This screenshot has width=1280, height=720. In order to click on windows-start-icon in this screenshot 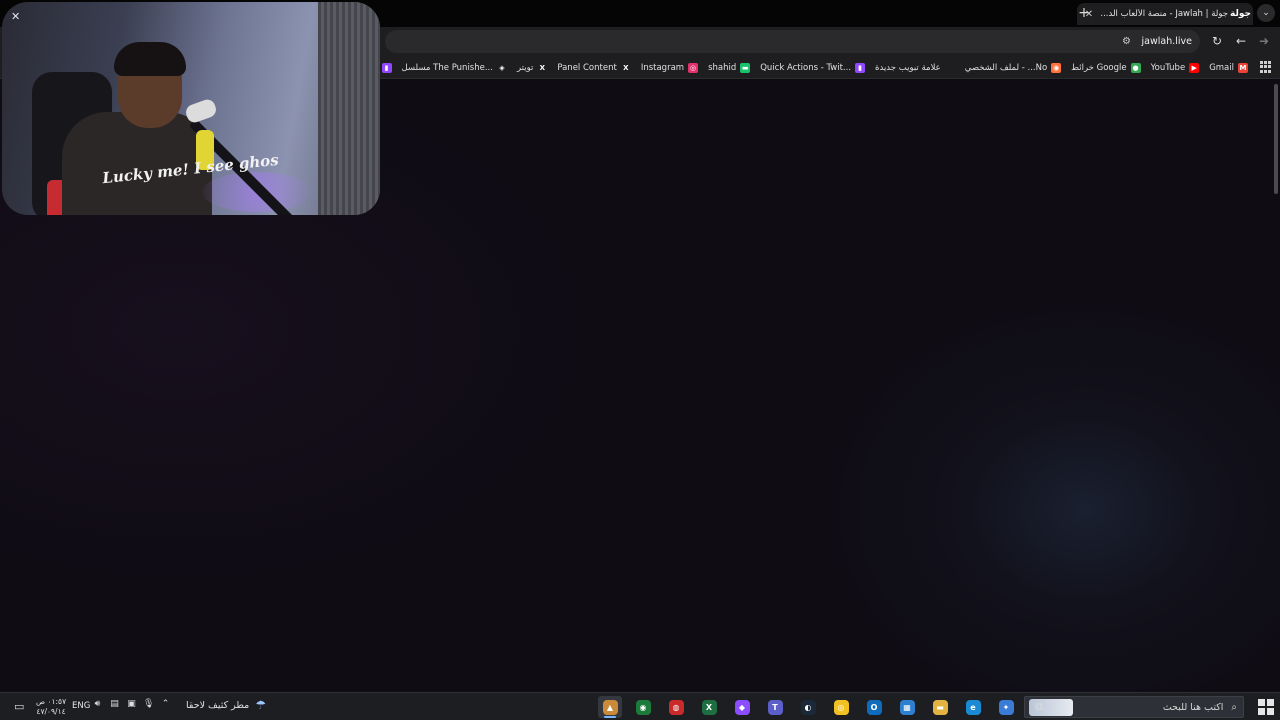, I will do `click(1266, 707)`.